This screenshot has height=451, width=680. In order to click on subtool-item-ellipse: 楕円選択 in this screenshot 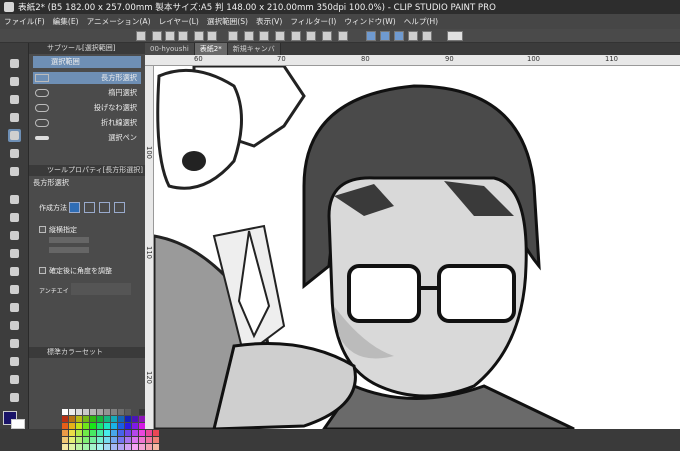, I will do `click(87, 93)`.